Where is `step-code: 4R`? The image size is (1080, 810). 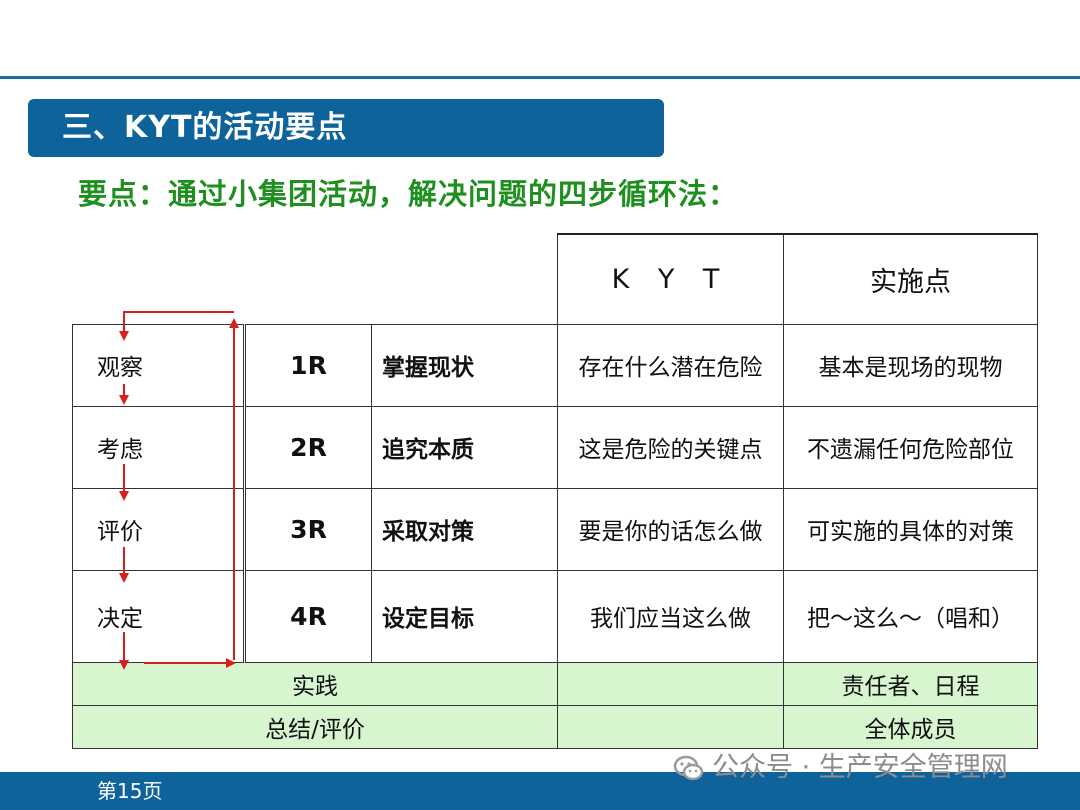
step-code: 4R is located at coordinates (307, 616).